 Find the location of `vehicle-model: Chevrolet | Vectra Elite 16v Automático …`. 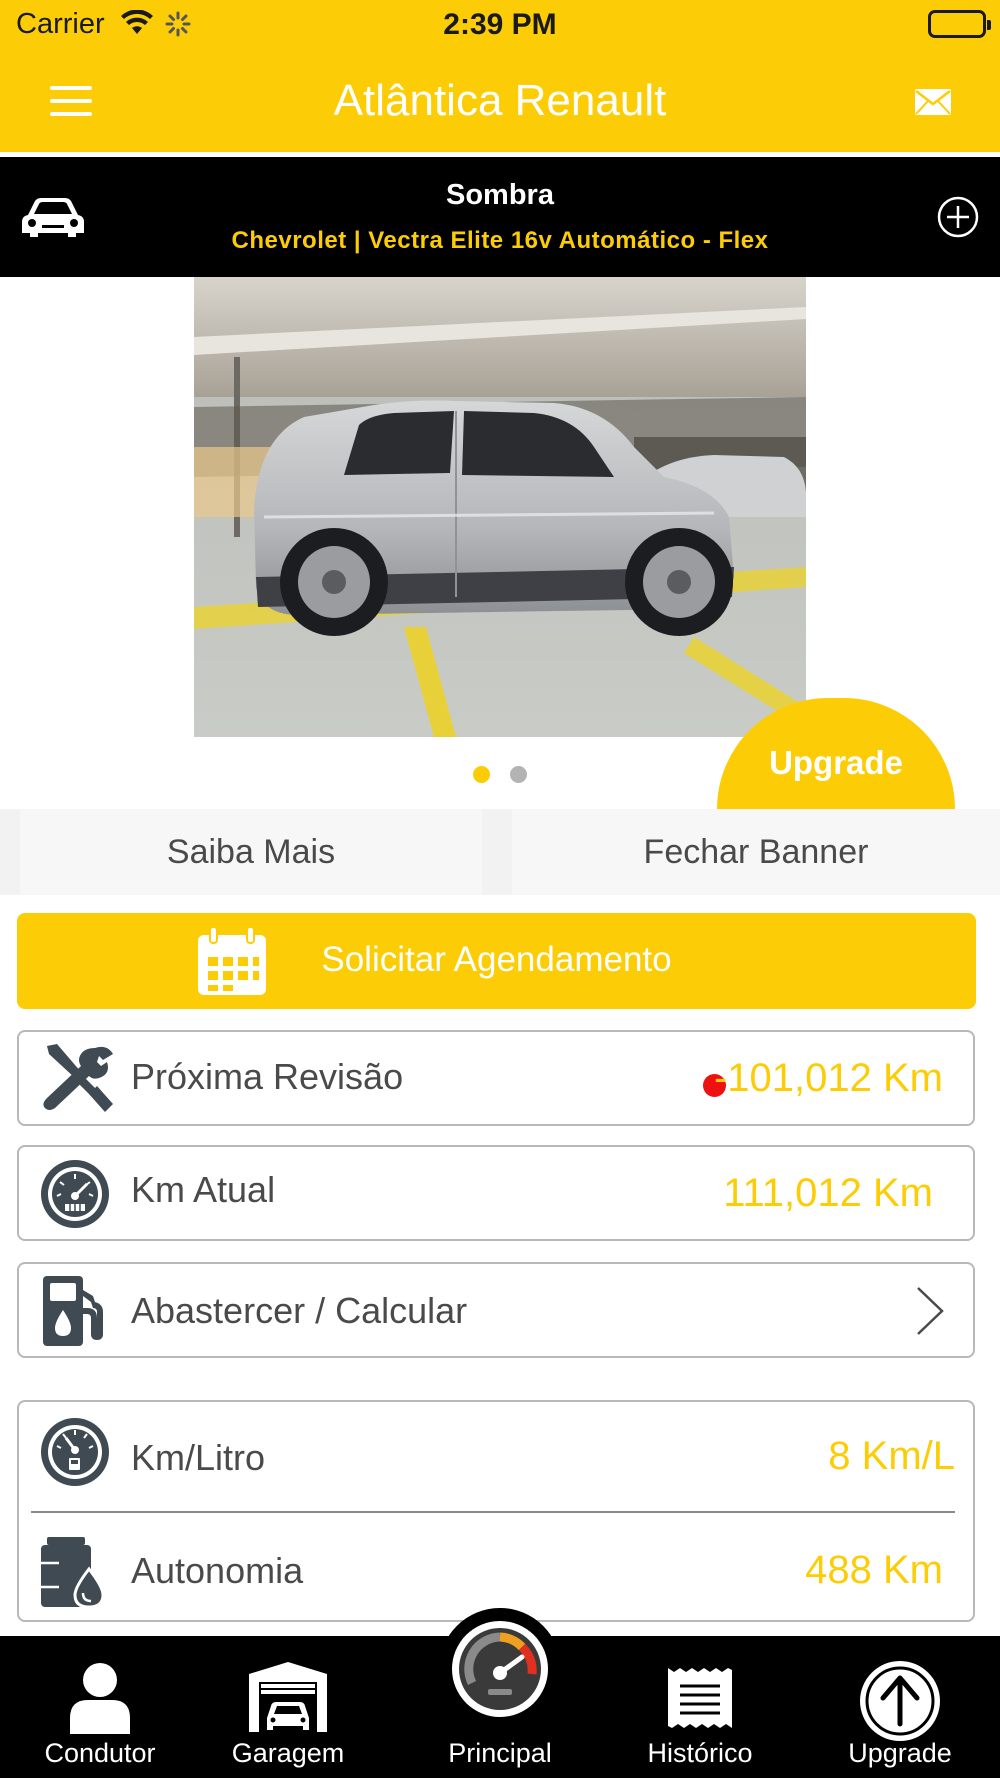

vehicle-model: Chevrolet | Vectra Elite 16v Automático … is located at coordinates (500, 240).